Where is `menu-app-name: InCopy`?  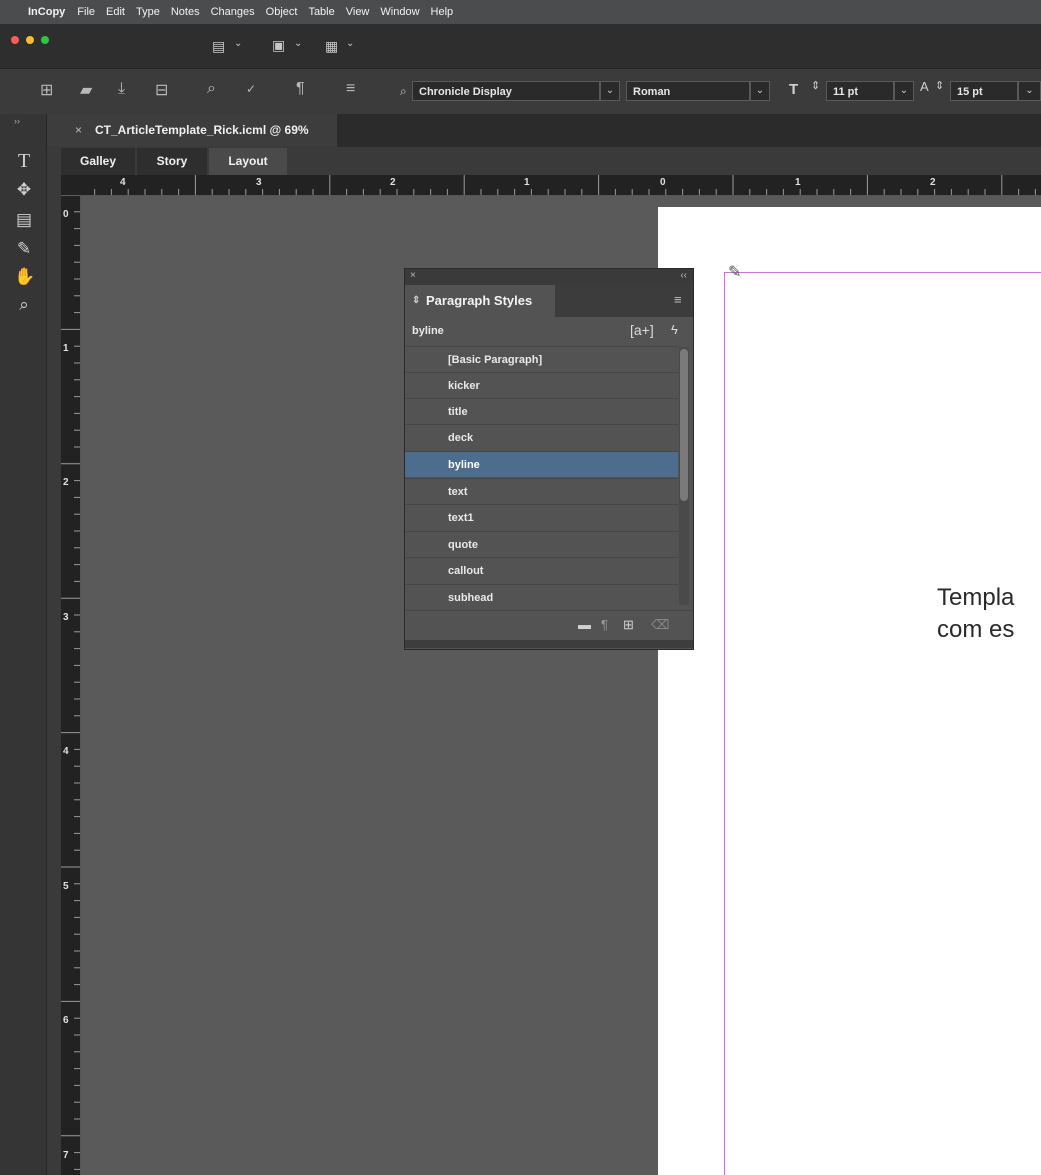
menu-app-name: InCopy is located at coordinates (46, 12).